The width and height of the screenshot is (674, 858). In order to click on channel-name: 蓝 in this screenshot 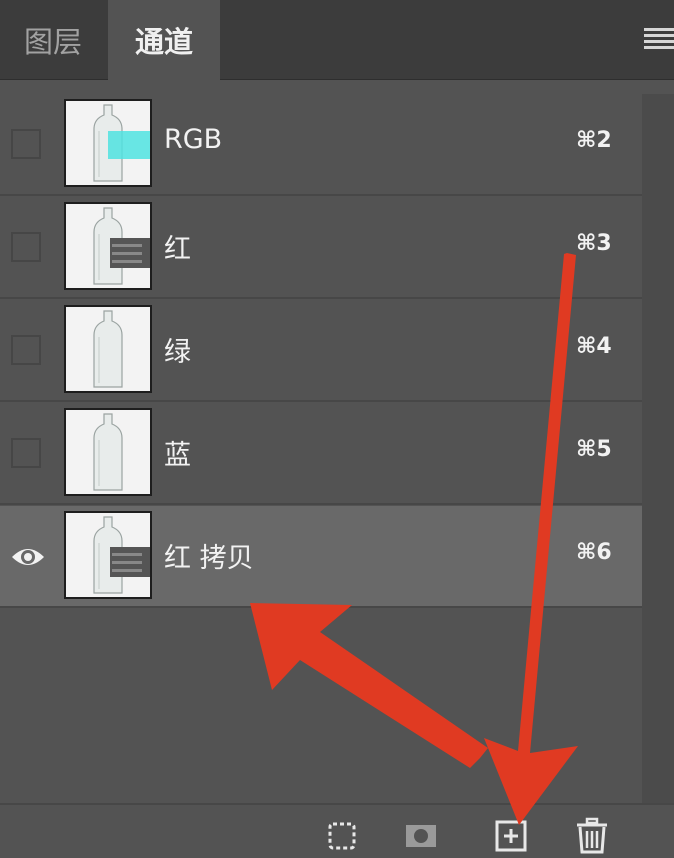, I will do `click(177, 455)`.